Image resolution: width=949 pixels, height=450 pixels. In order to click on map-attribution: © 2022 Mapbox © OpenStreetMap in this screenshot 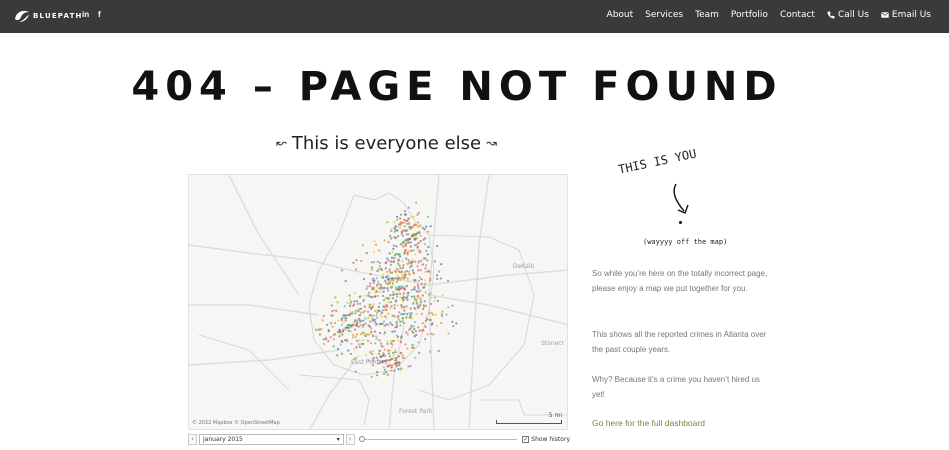, I will do `click(236, 423)`.